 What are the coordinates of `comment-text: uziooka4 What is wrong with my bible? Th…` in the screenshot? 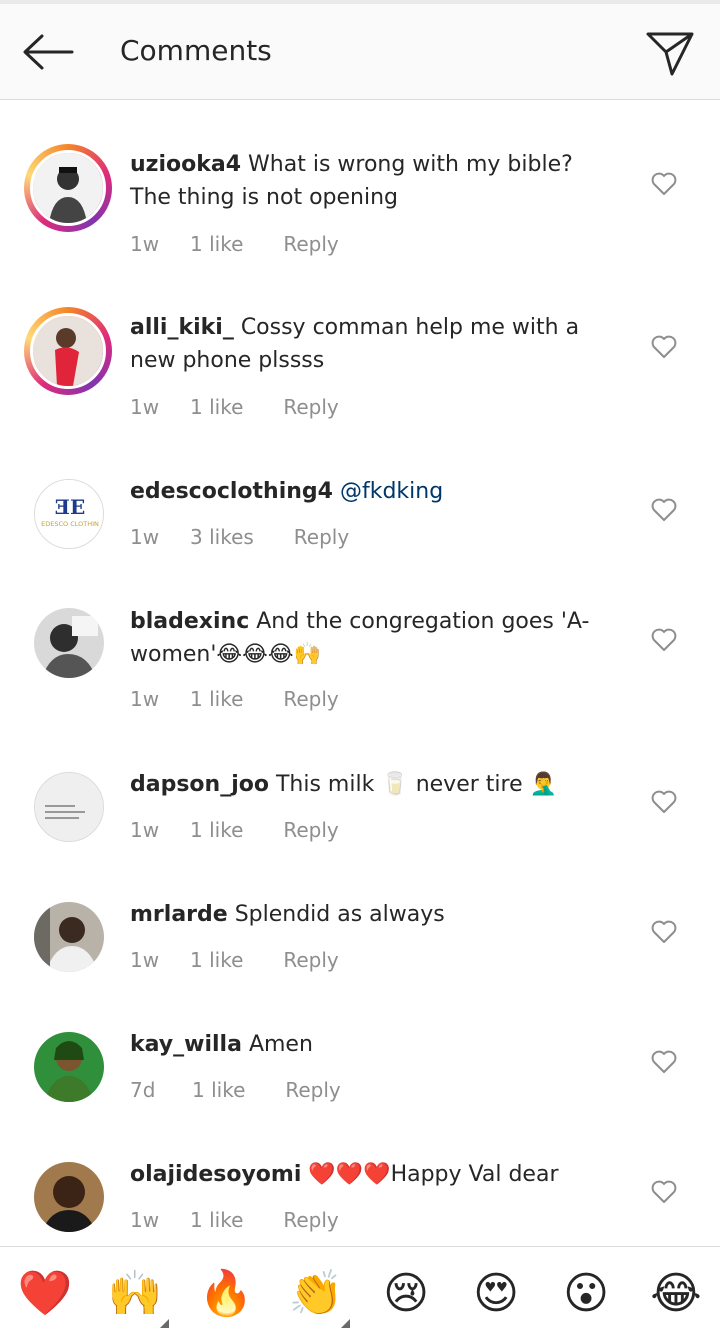 It's located at (351, 181).